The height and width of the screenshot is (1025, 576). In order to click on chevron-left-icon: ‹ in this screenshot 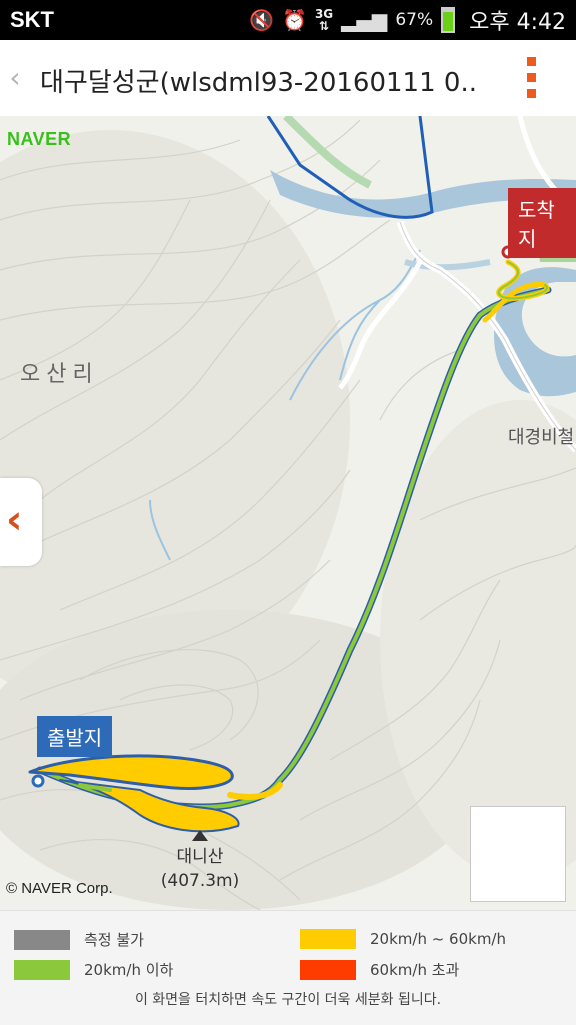, I will do `click(14, 520)`.